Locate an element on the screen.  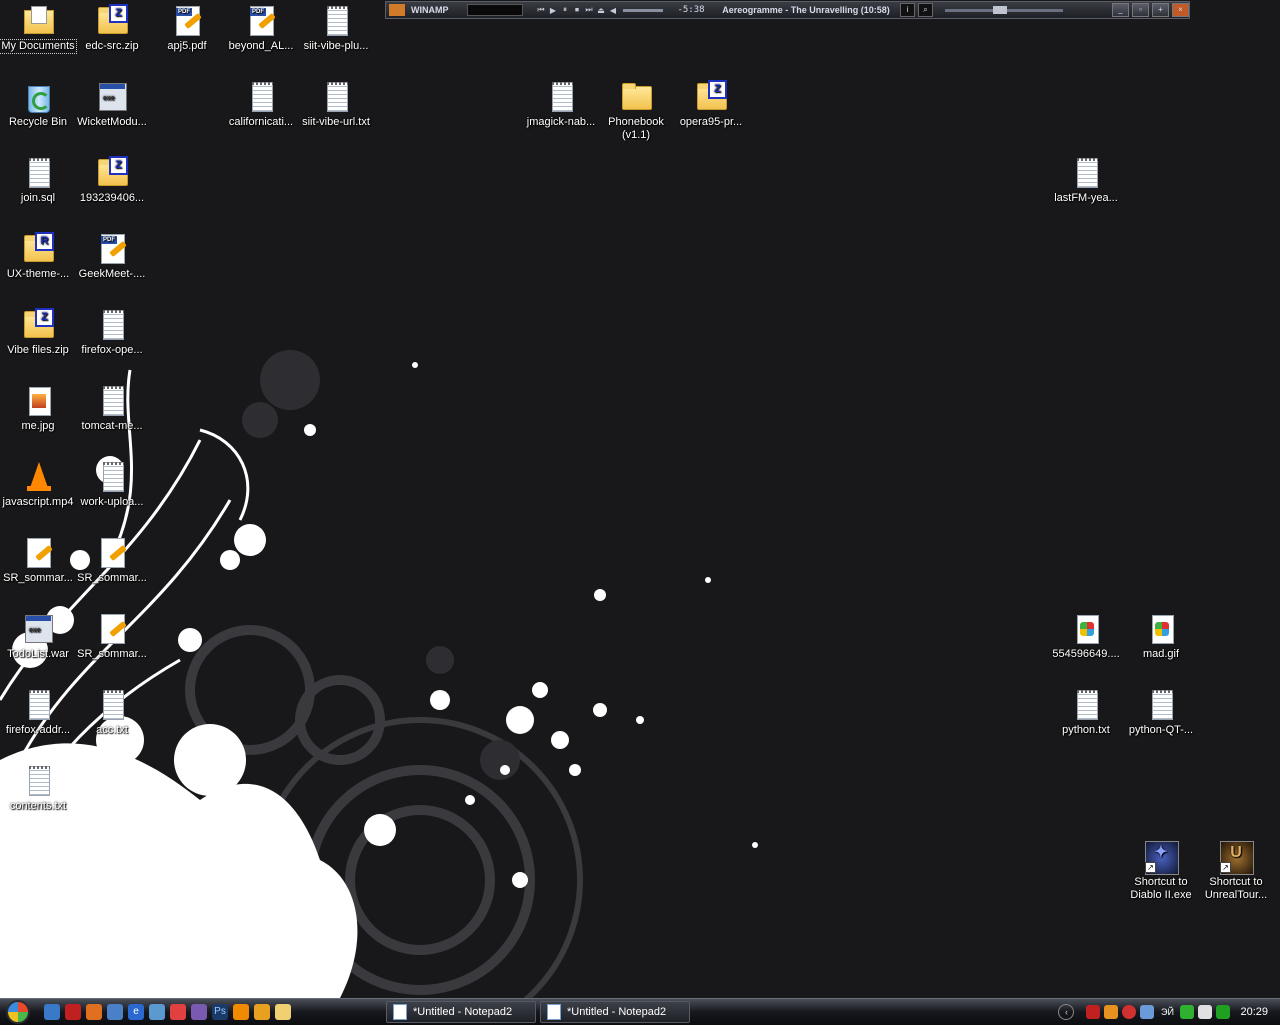
messenger-icon is located at coordinates (178, 1012).